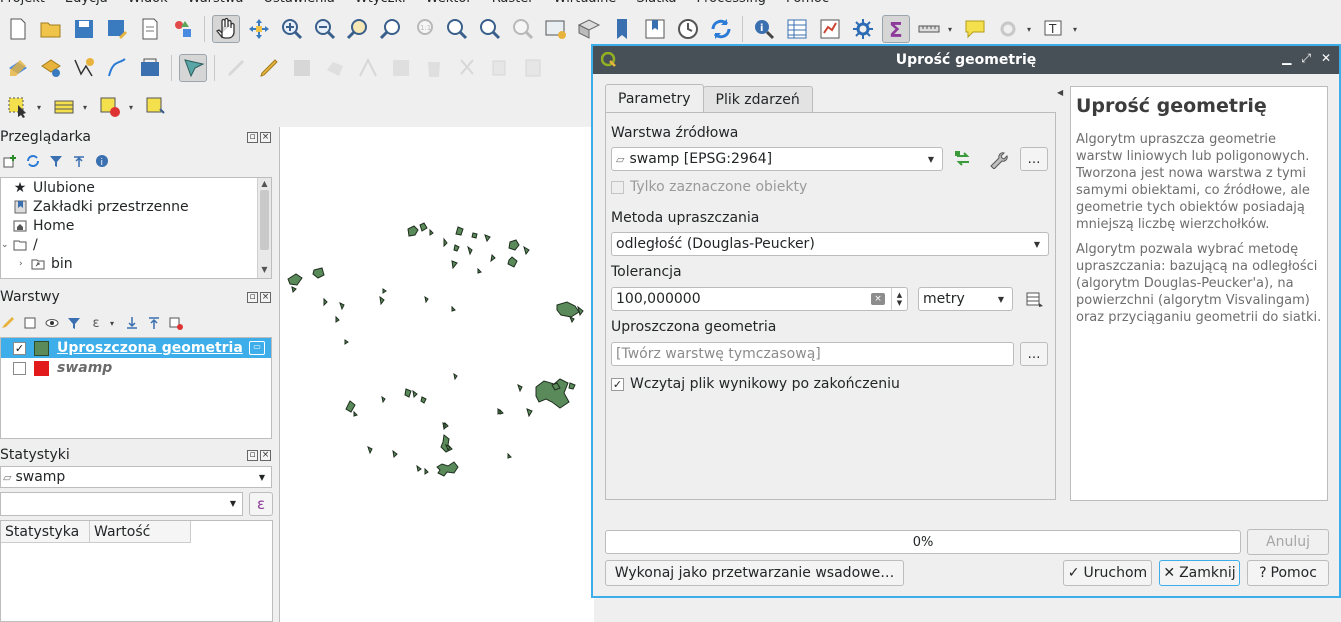  Describe the element at coordinates (193, 68) in the screenshot. I see `vertex-tool-icon` at that location.